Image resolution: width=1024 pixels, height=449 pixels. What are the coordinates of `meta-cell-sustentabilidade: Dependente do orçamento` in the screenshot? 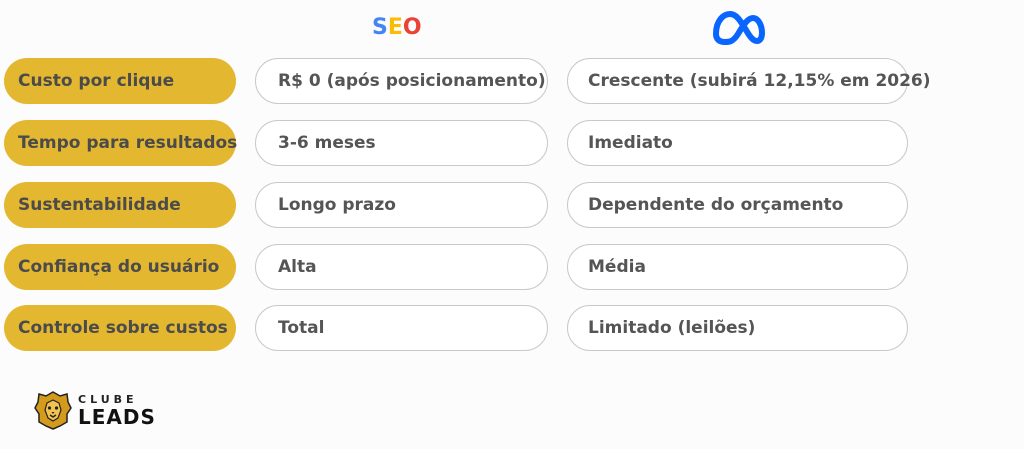 It's located at (737, 205).